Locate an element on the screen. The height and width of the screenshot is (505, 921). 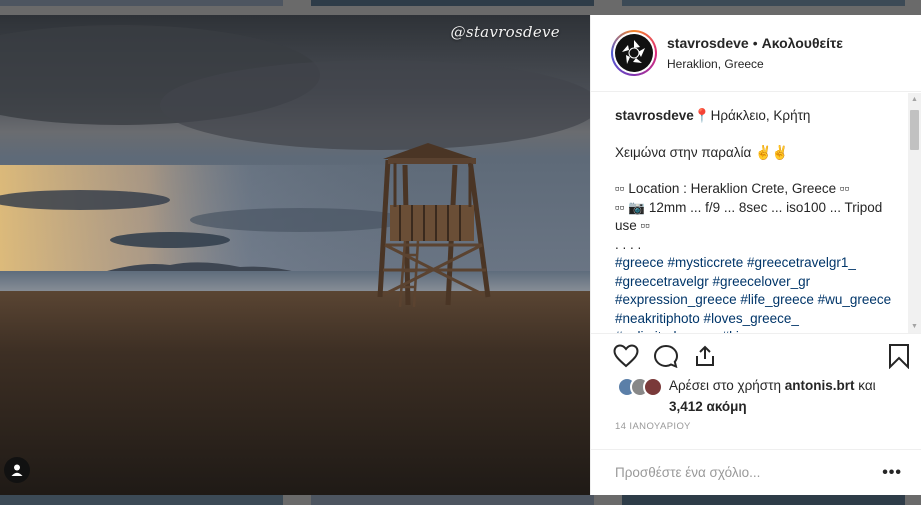
liker-avatars is located at coordinates (643, 387).